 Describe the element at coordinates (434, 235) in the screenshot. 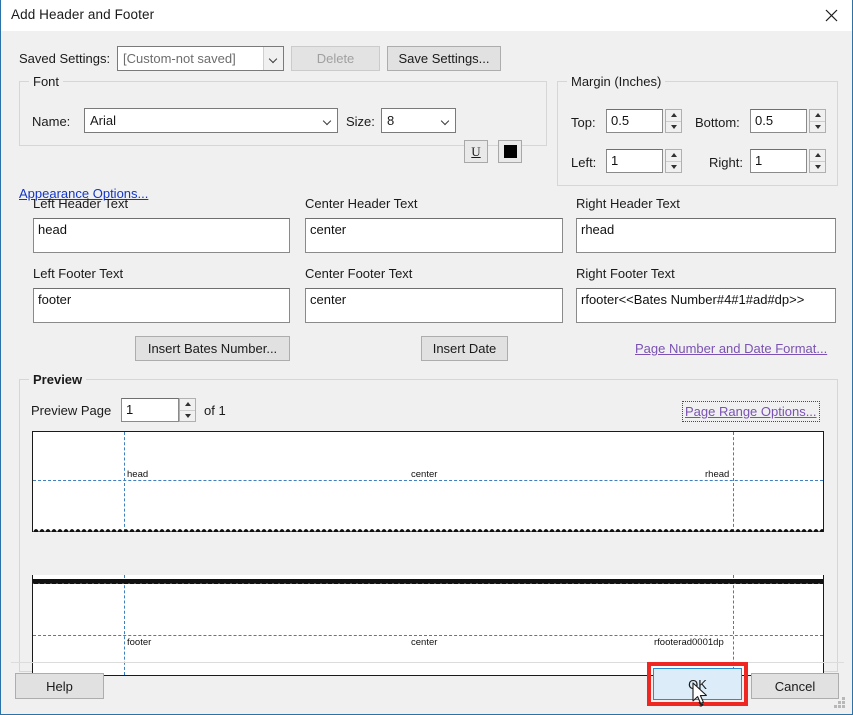

I see `center-header-input: center` at that location.